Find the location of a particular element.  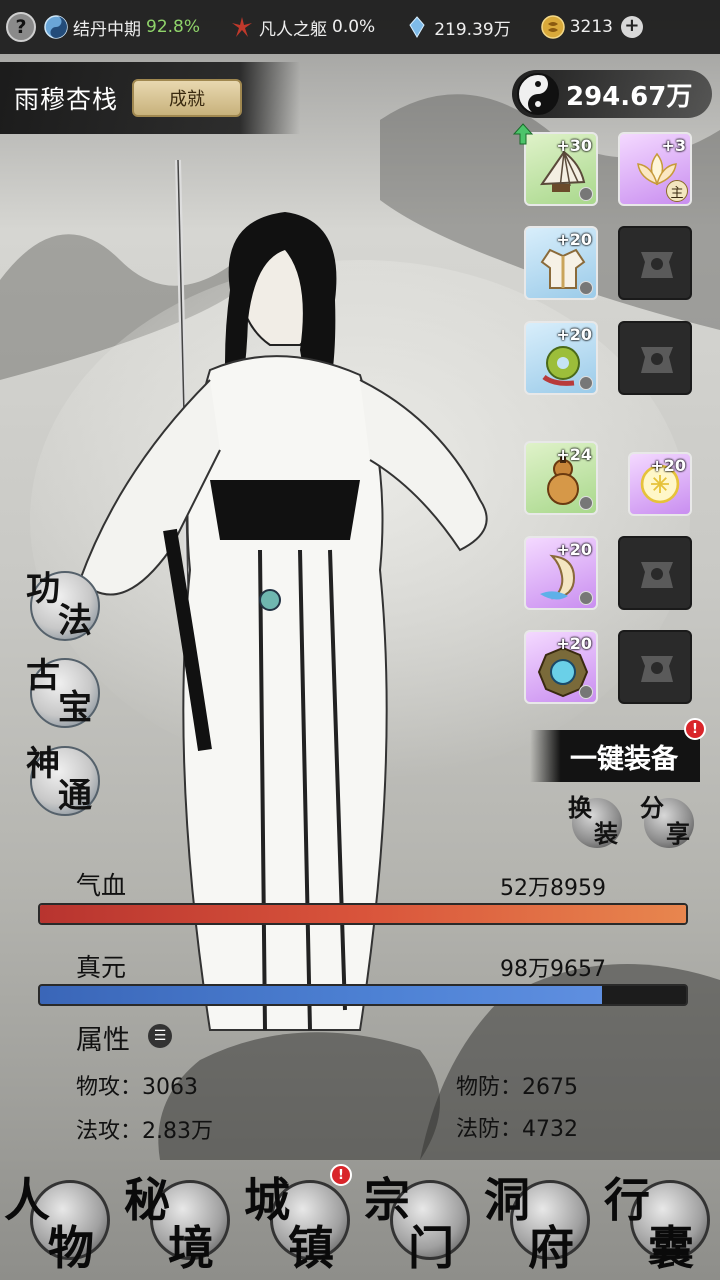

hp-bar is located at coordinates (363, 914).